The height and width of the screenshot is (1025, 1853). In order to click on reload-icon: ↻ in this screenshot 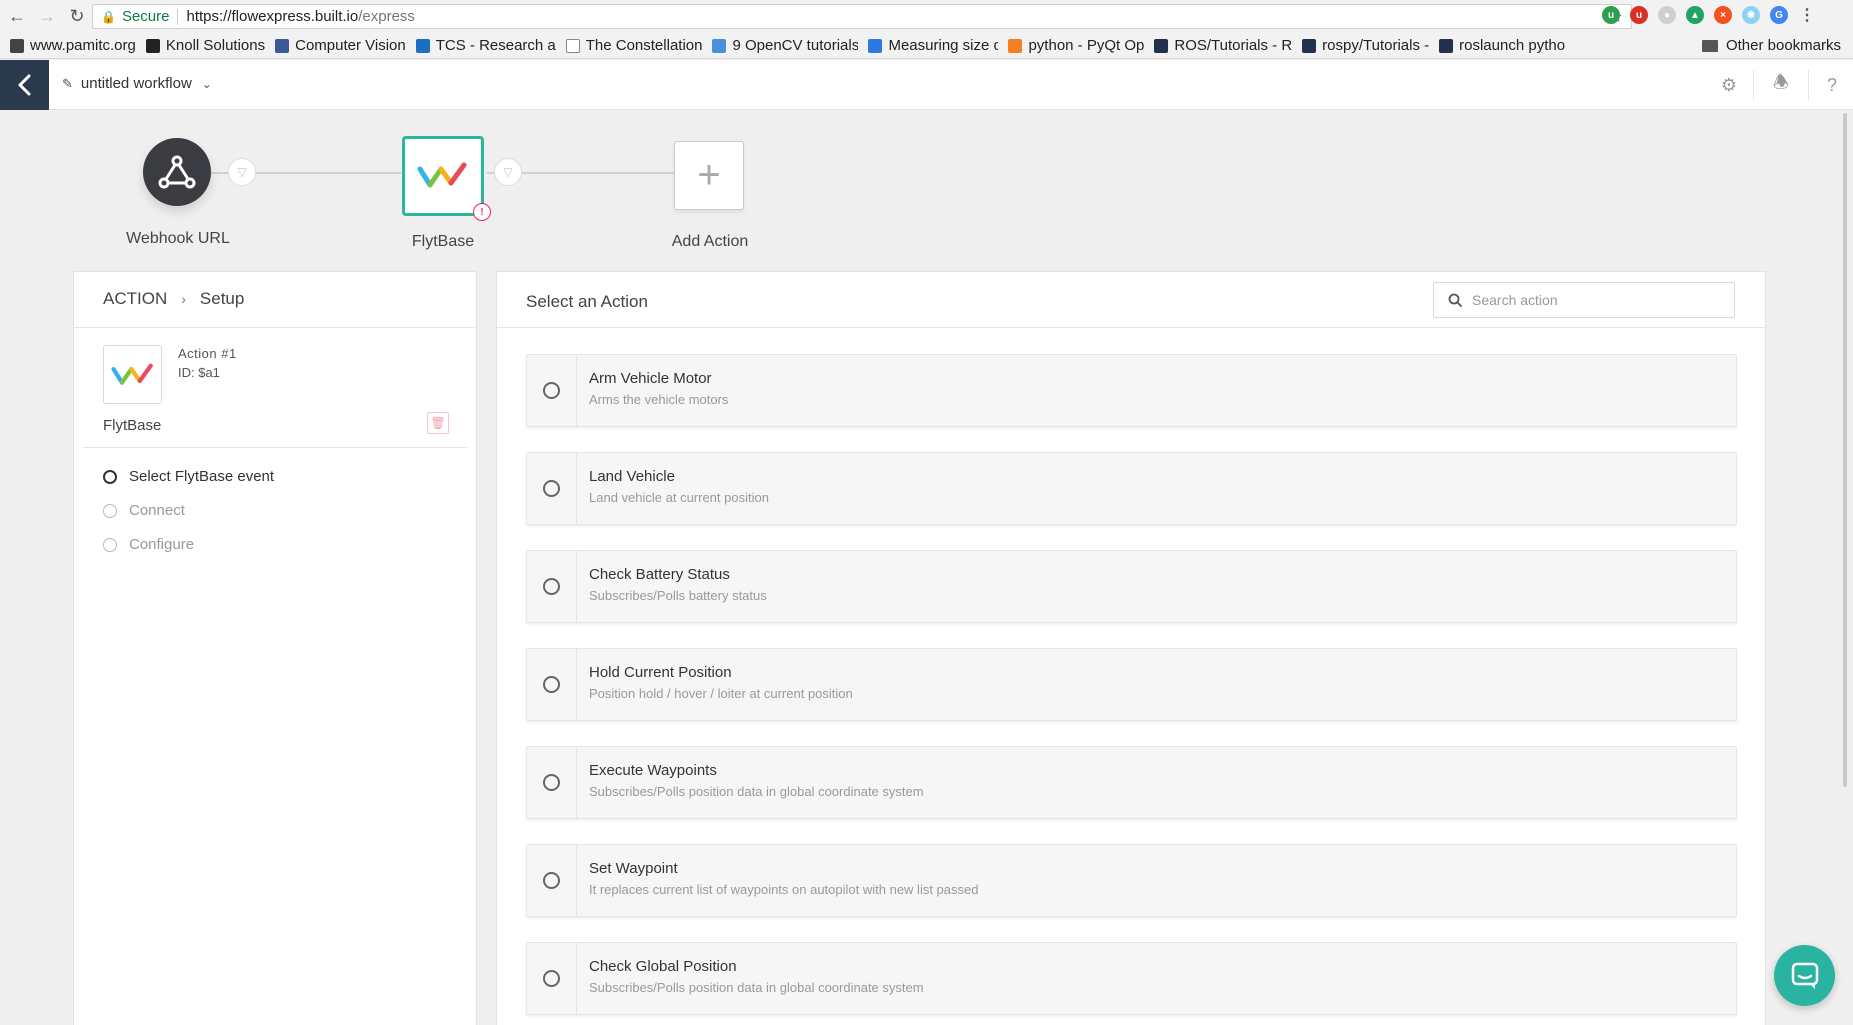, I will do `click(77, 17)`.